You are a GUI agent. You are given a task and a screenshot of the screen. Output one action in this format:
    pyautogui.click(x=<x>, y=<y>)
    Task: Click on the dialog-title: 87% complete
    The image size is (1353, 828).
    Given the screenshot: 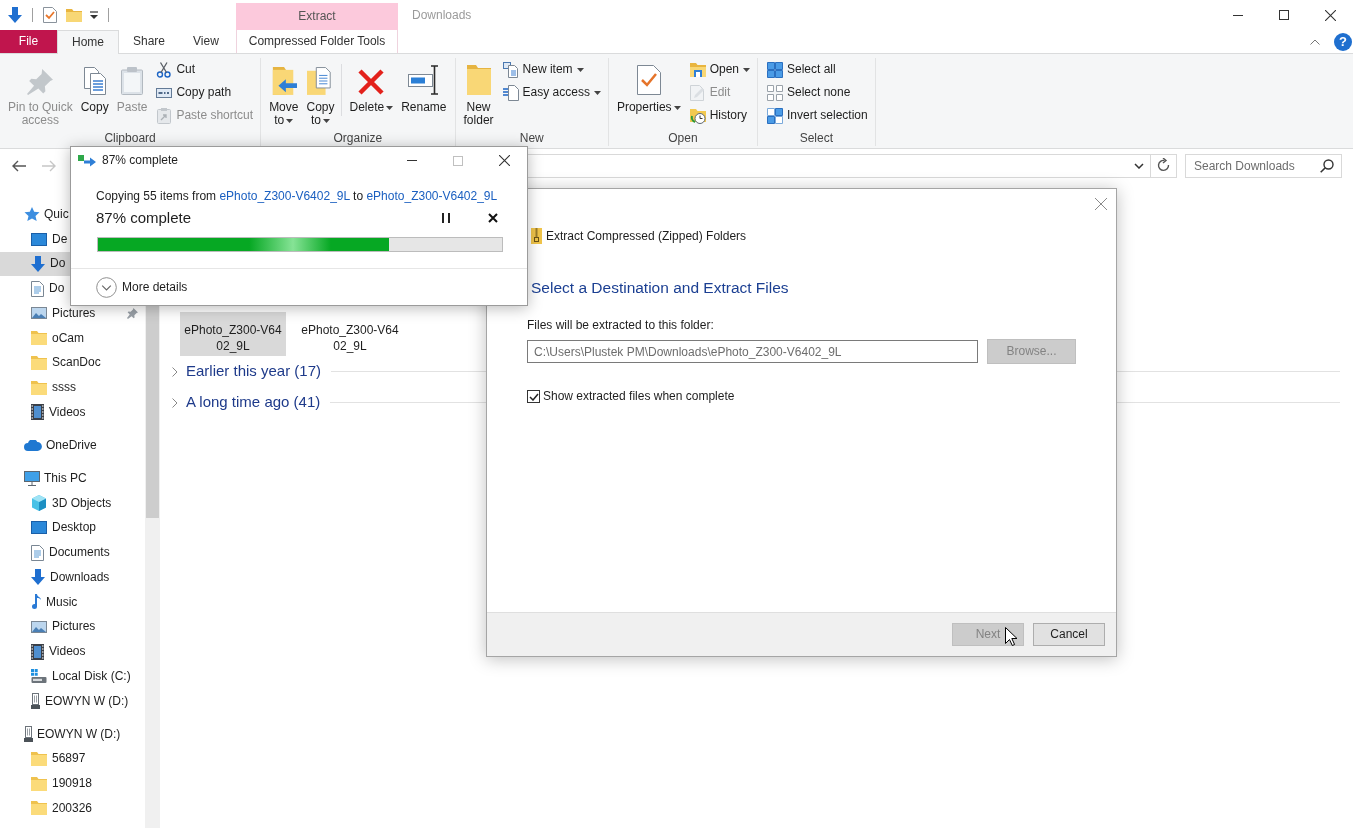 What is the action you would take?
    pyautogui.click(x=140, y=160)
    